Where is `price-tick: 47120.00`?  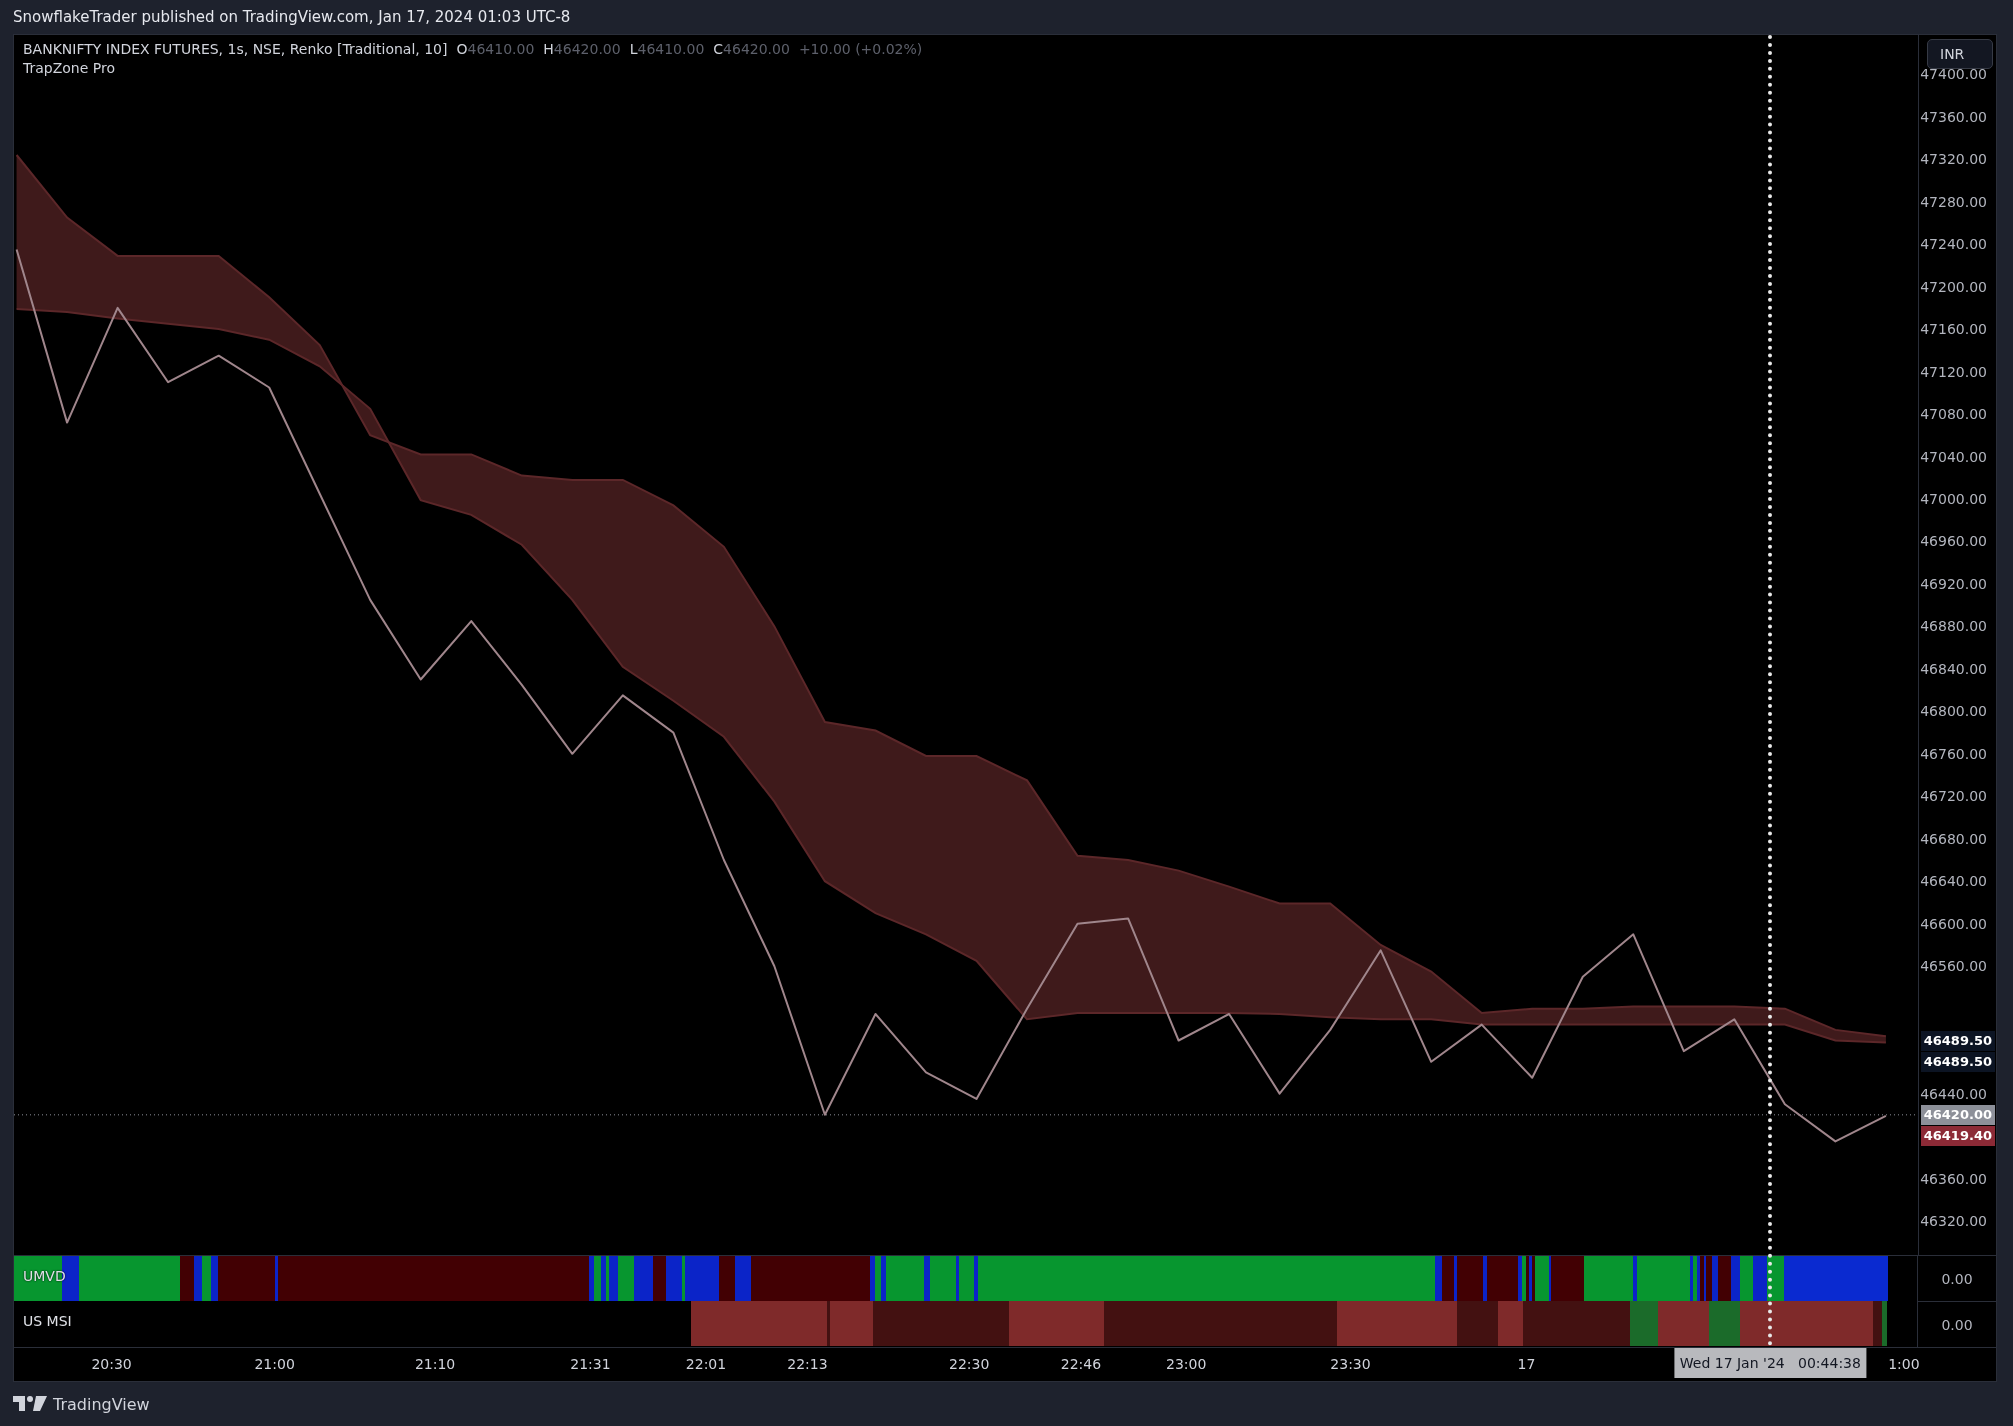
price-tick: 47120.00 is located at coordinates (1953, 371).